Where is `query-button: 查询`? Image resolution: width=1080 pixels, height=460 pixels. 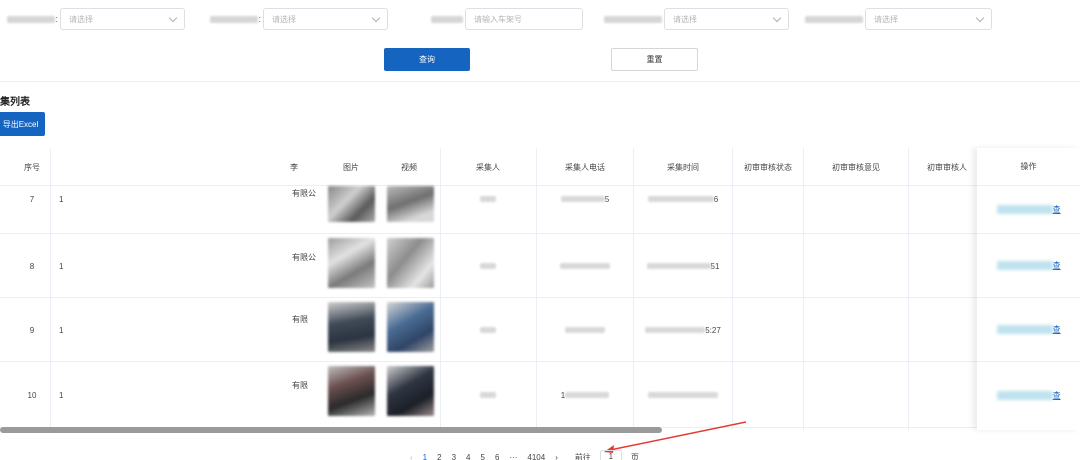
query-button: 查询 is located at coordinates (427, 59).